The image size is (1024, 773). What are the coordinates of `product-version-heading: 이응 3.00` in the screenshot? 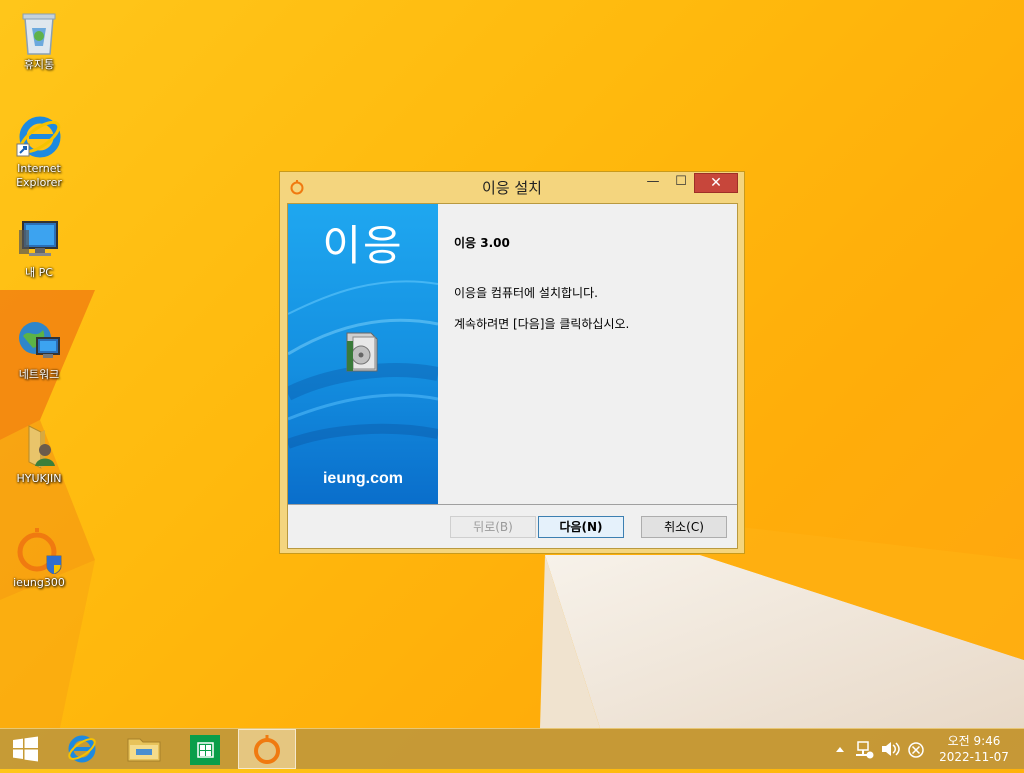 It's located at (482, 243).